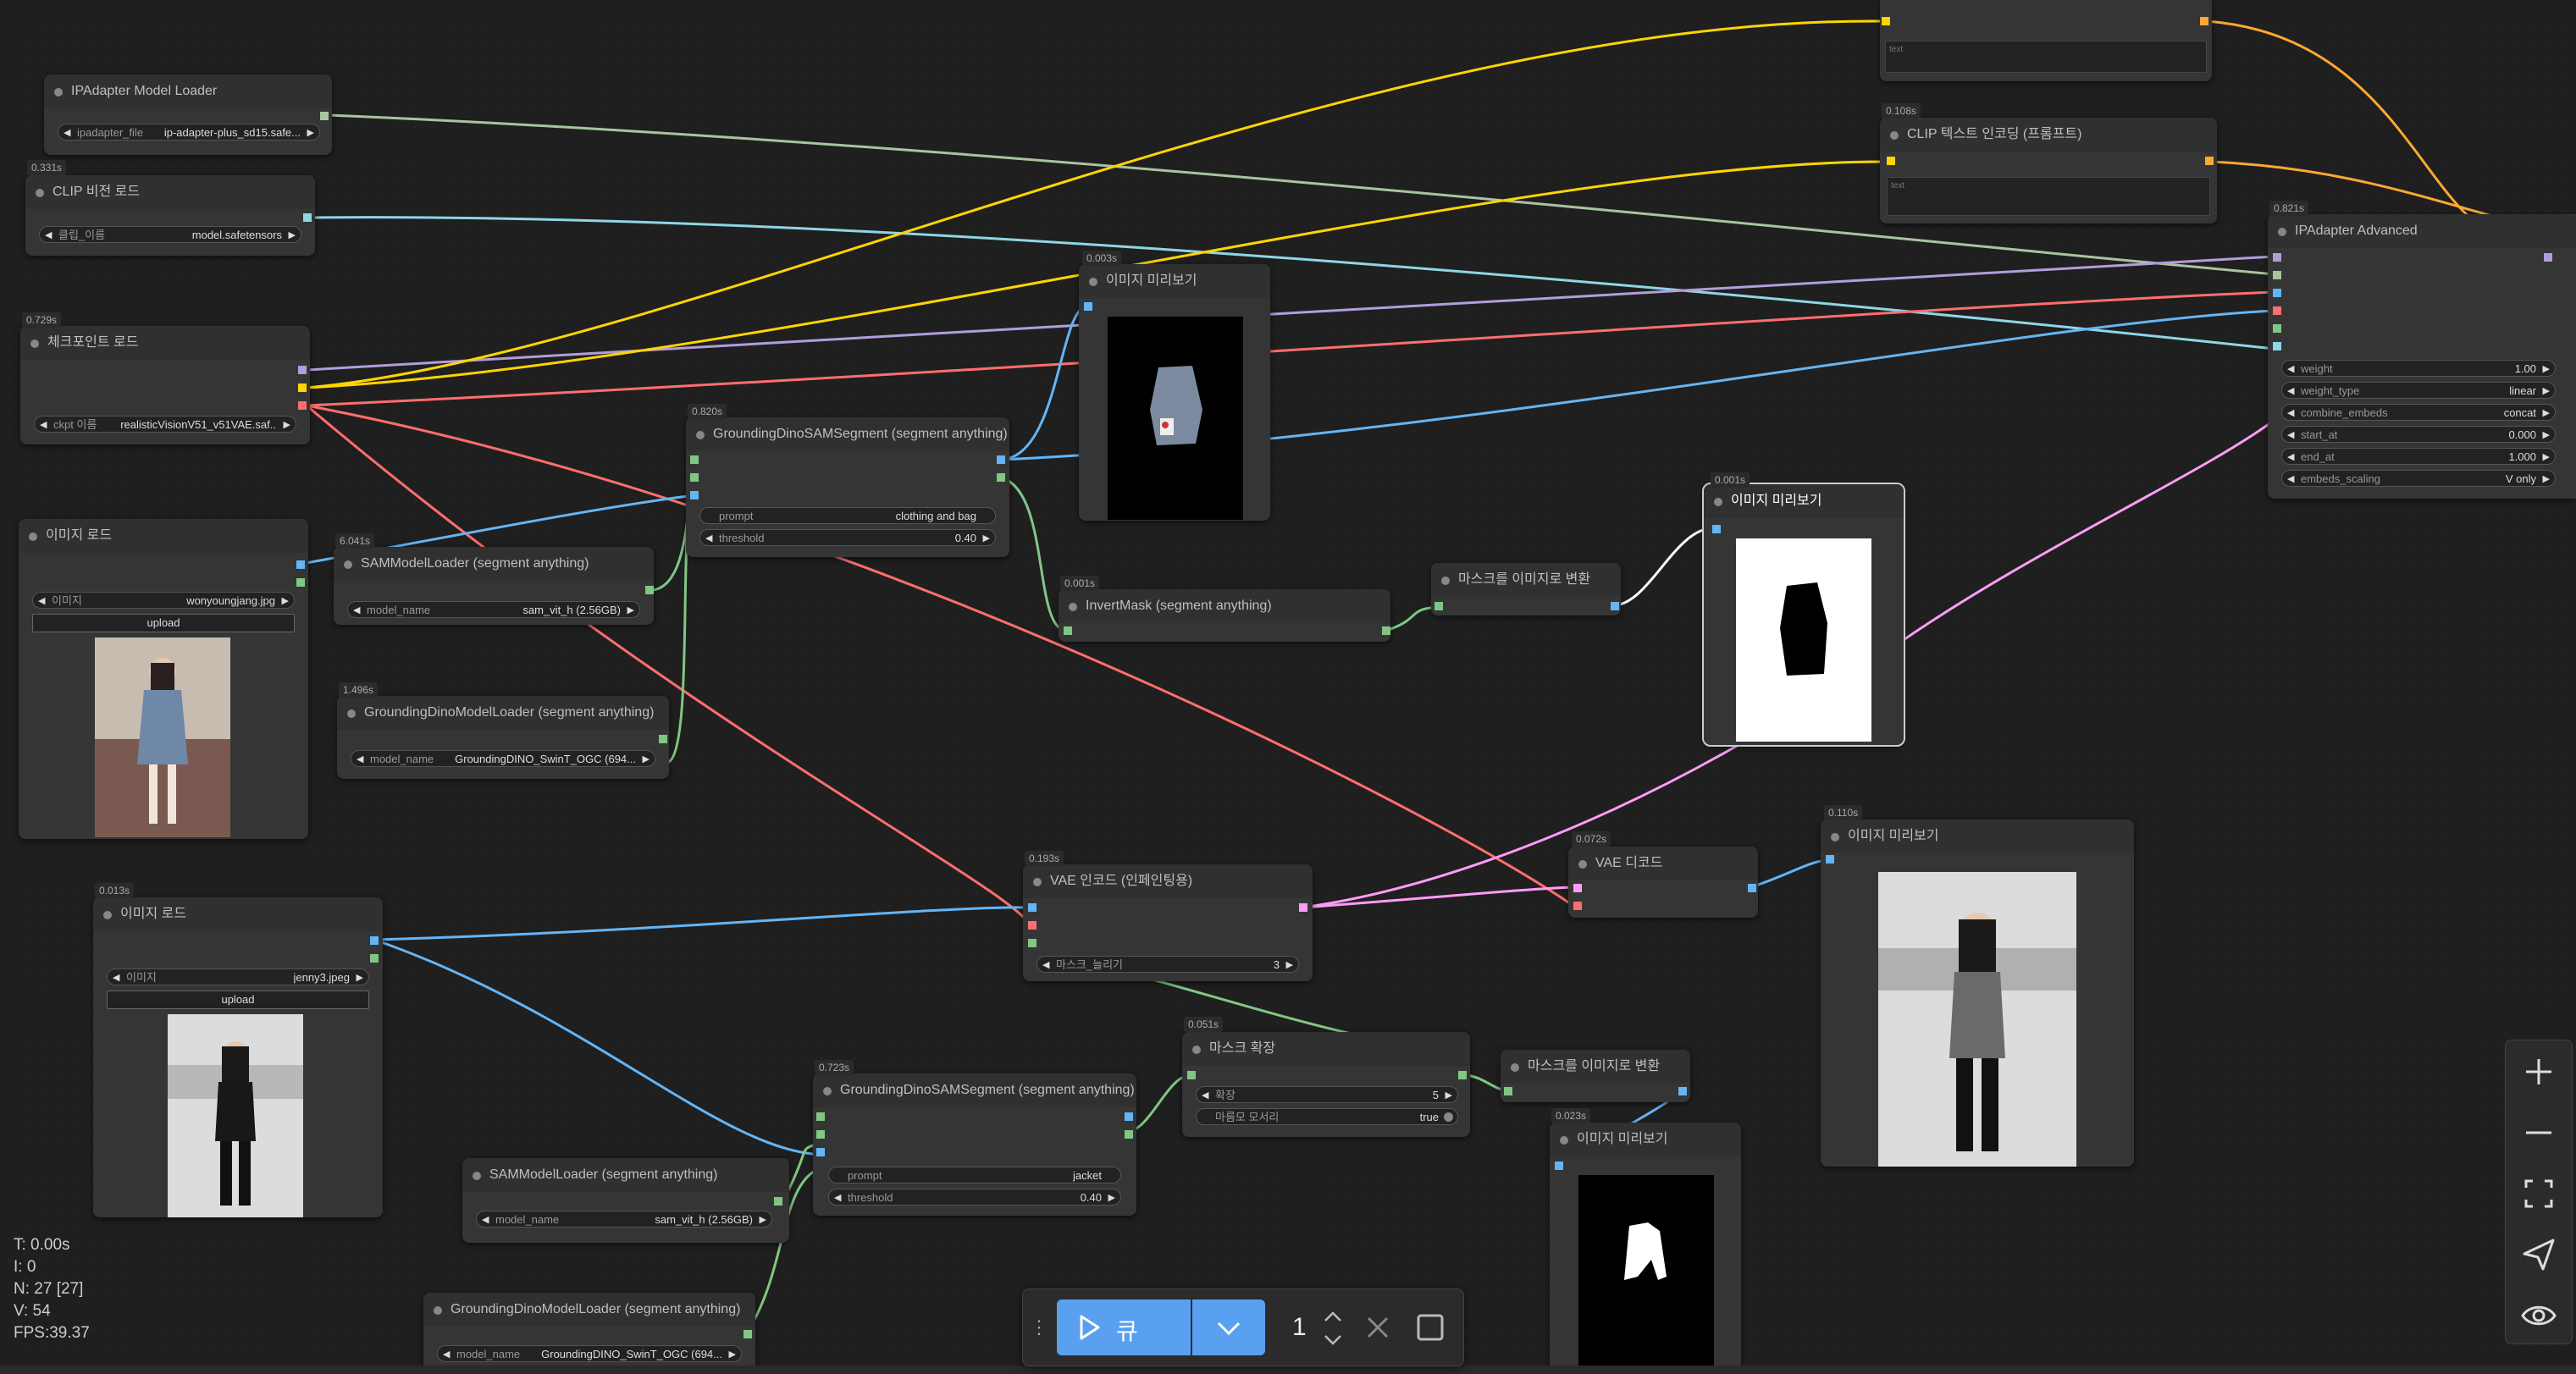 The image size is (2576, 1374). What do you see at coordinates (1225, 606) in the screenshot?
I see `node-title: InvertMask (segment anything)` at bounding box center [1225, 606].